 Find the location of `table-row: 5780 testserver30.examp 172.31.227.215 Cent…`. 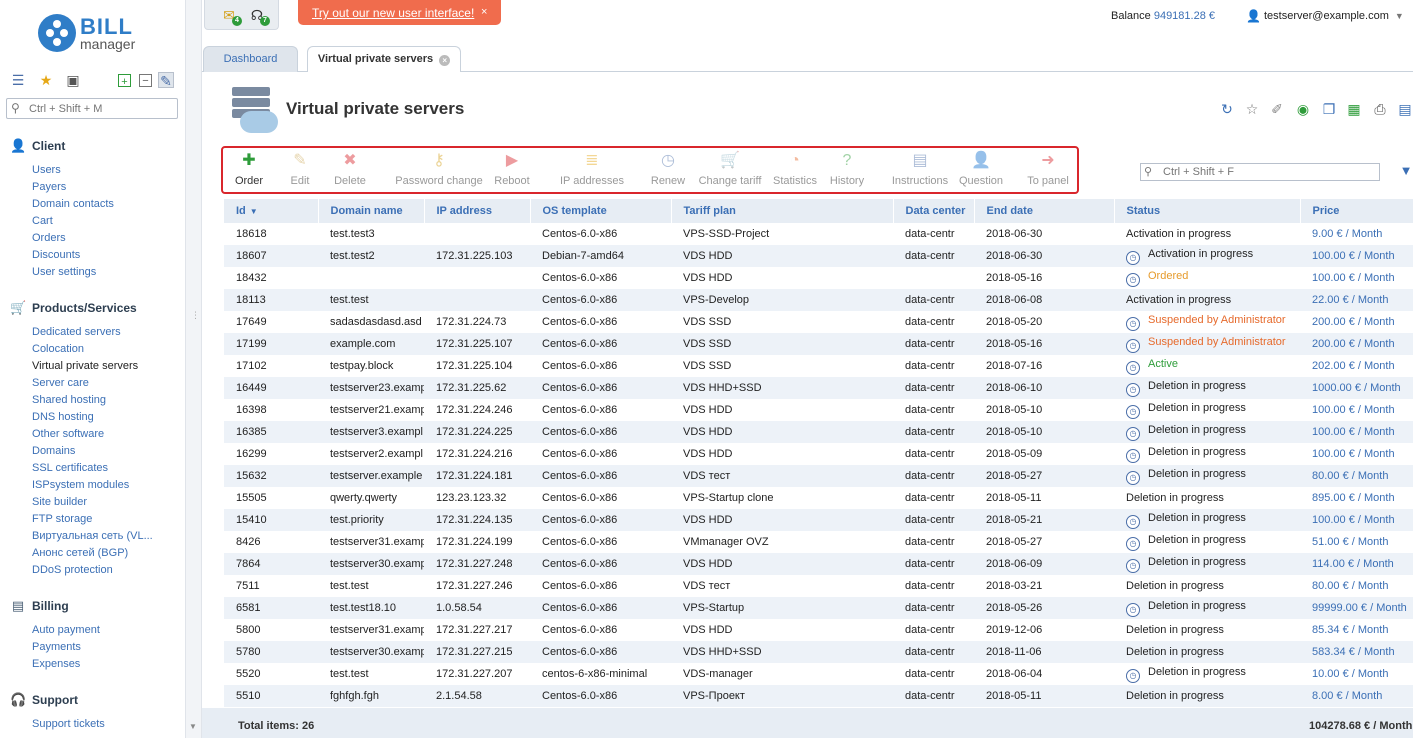

table-row: 5780 testserver30.examp 172.31.227.215 Cent… is located at coordinates (818, 652).